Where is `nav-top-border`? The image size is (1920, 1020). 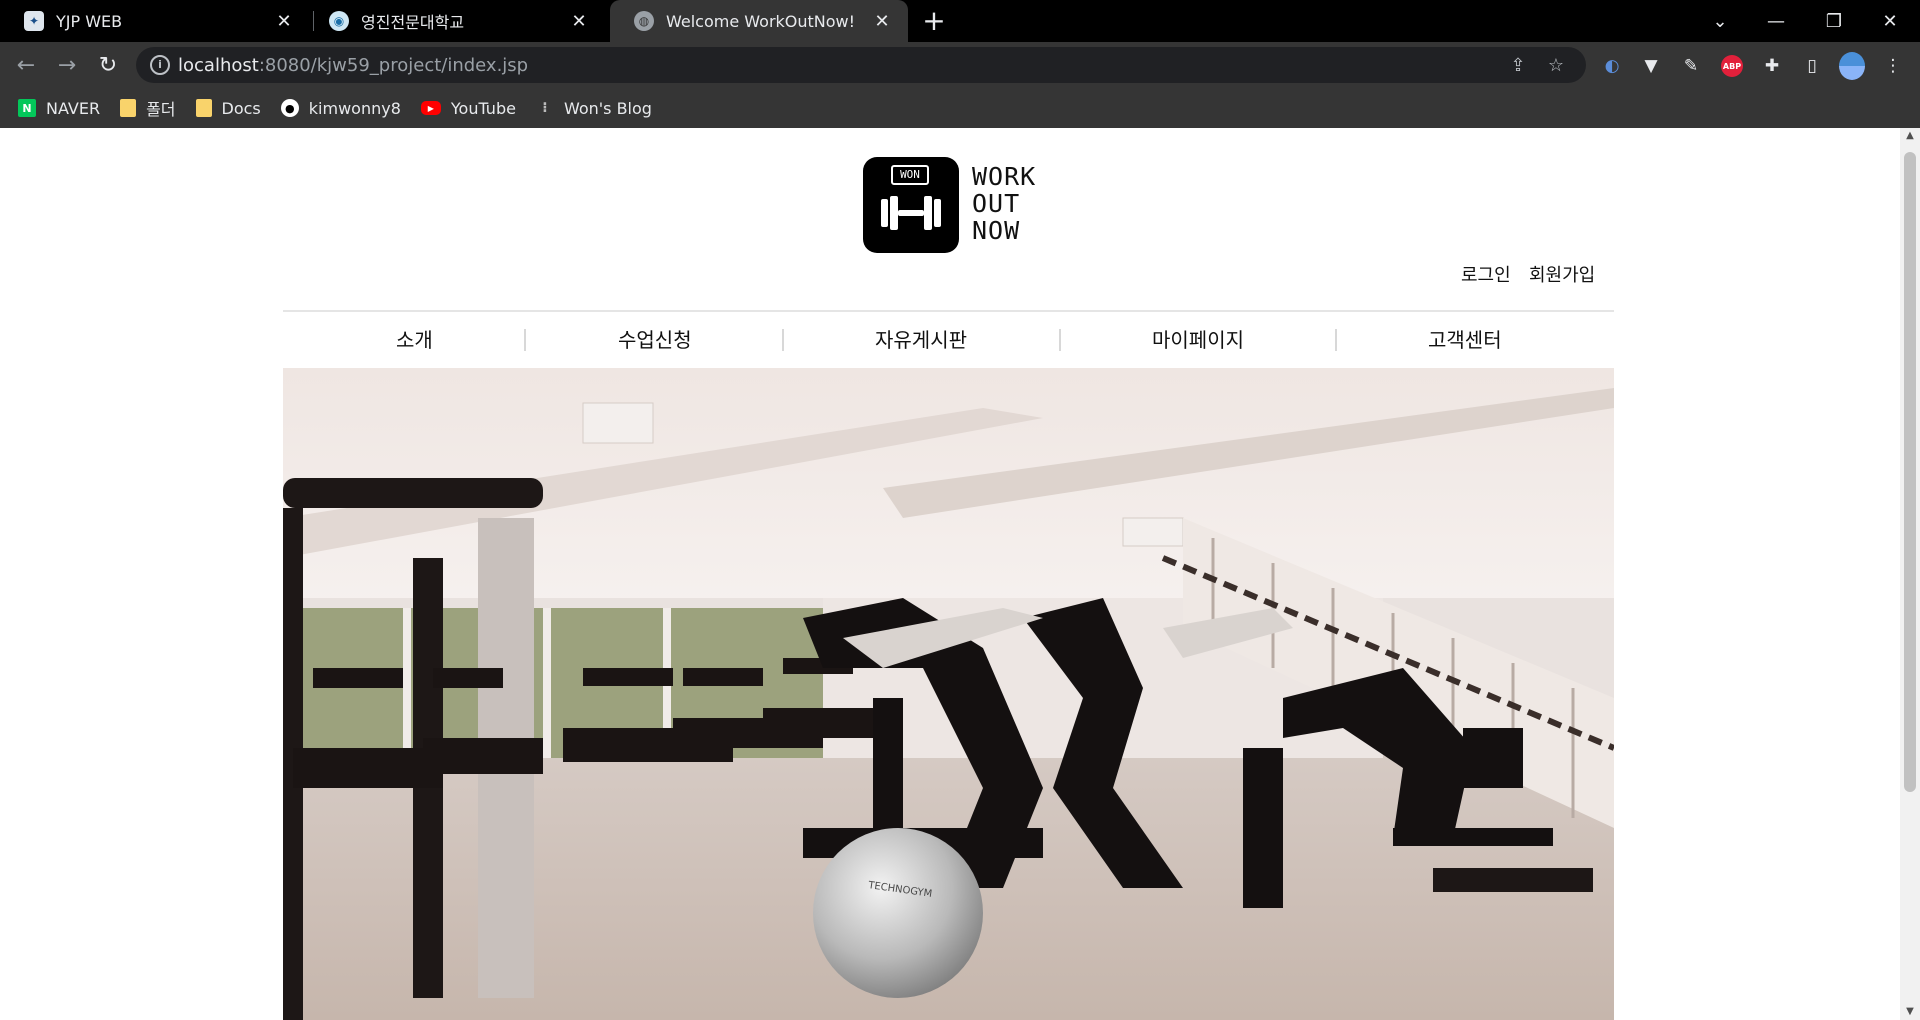
nav-top-border is located at coordinates (948, 311).